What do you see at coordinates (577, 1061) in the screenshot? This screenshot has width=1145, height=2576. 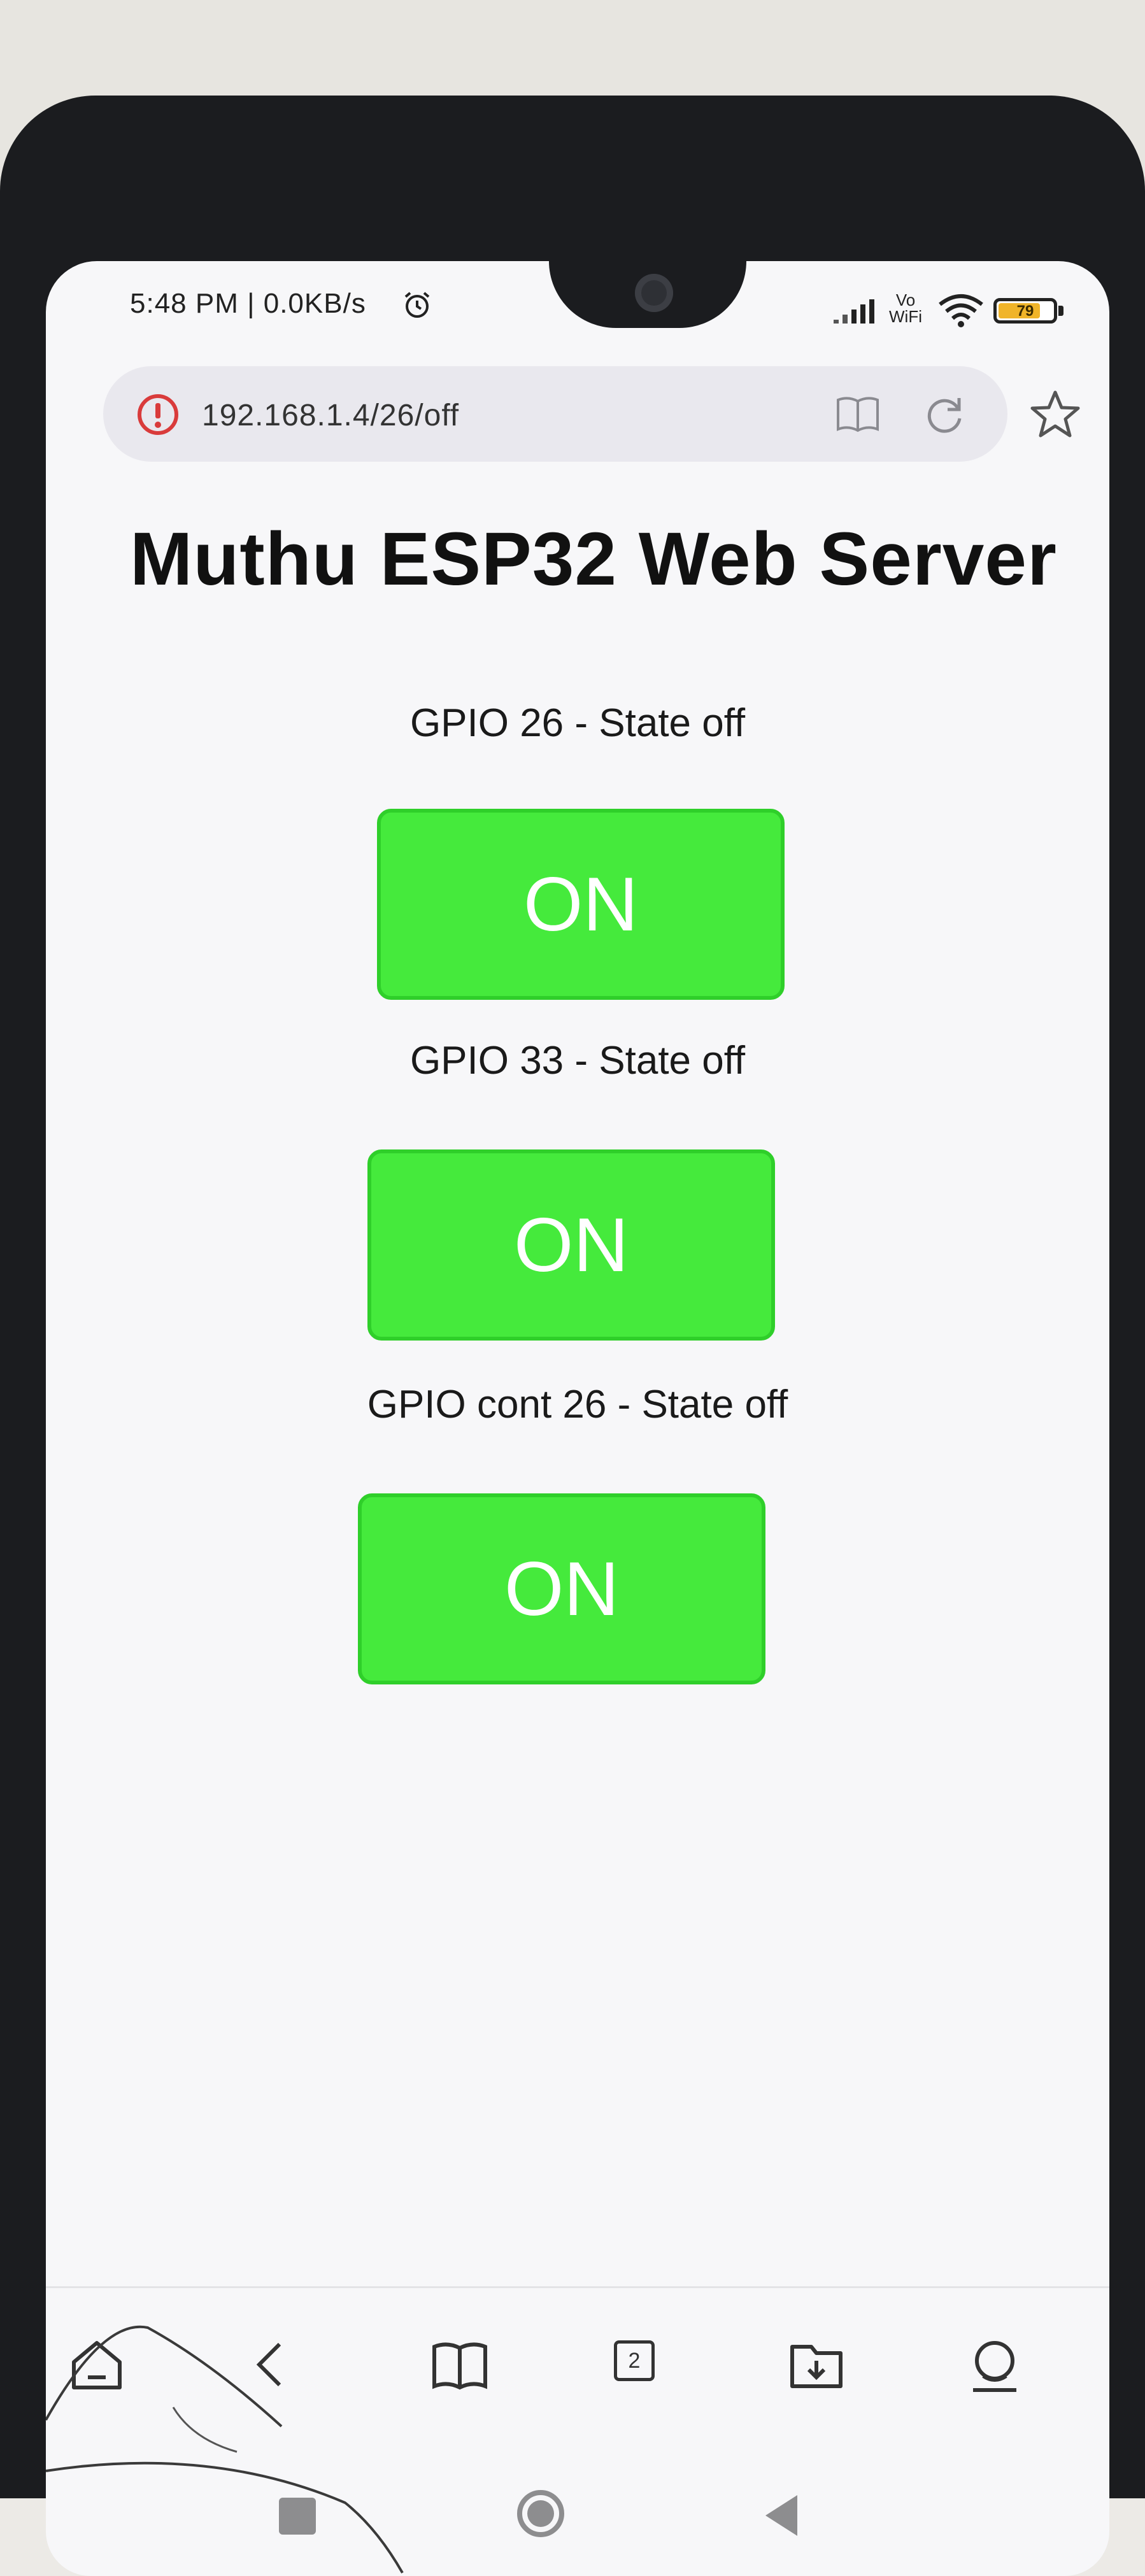 I see `gpio-33-state-label: GPIO 33 - State off` at bounding box center [577, 1061].